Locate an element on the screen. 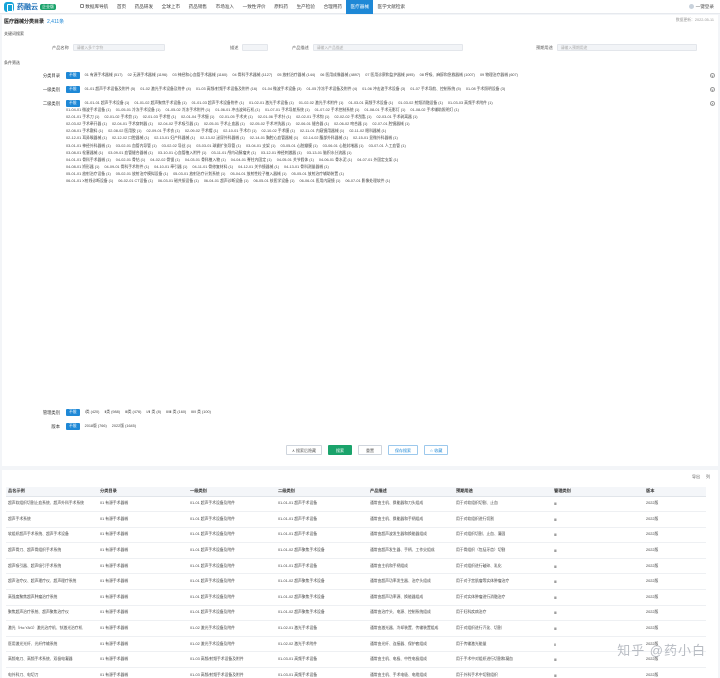 This screenshot has height=678, width=720. filter-option: 02-01-04 手术镊 (1) is located at coordinates (197, 117).